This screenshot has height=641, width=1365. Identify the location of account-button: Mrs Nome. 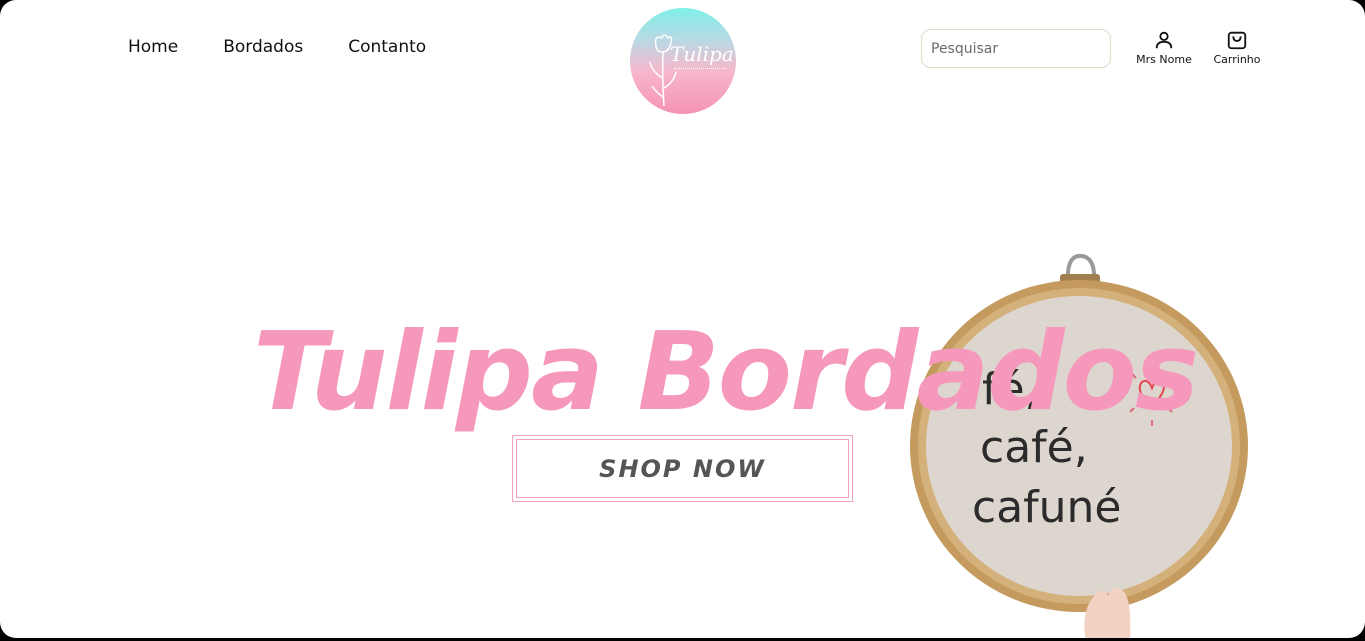
(1164, 47).